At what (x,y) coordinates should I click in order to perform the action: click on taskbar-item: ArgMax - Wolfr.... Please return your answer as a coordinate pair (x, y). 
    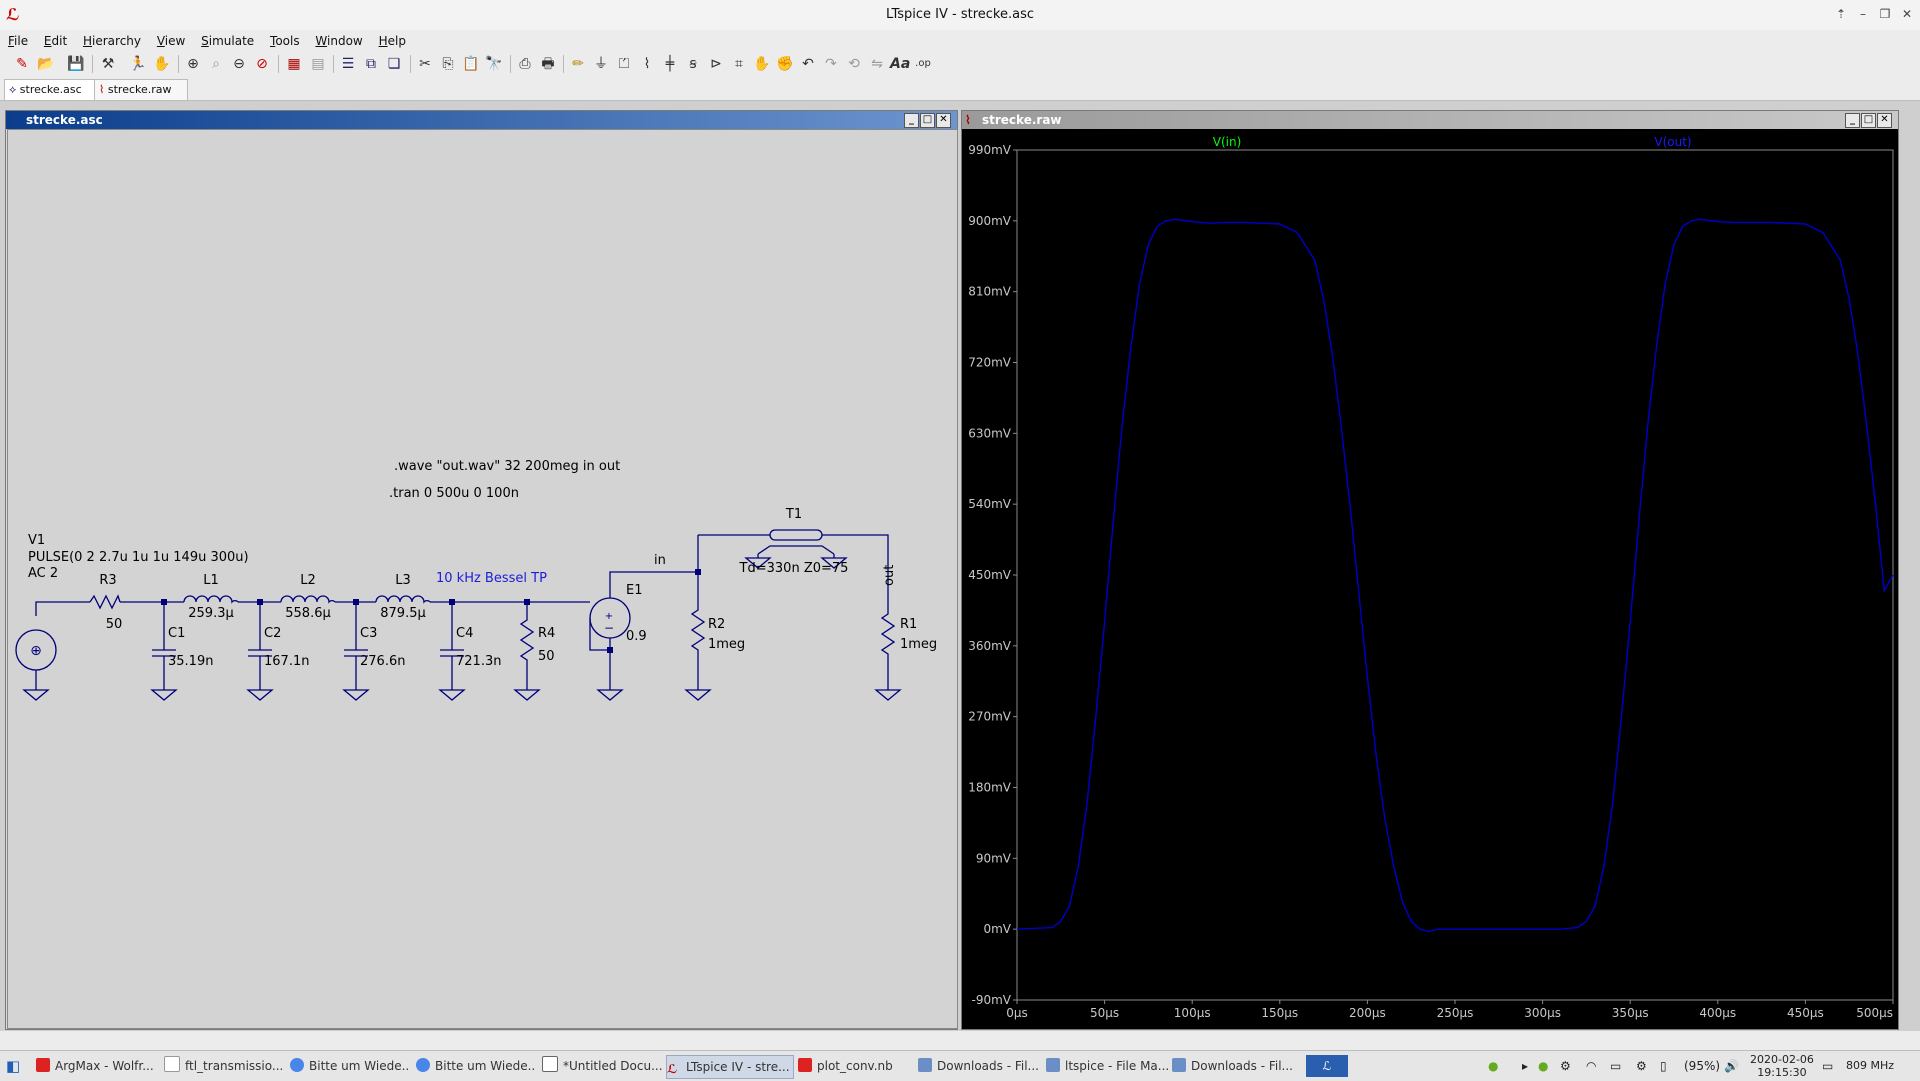
    Looking at the image, I should click on (97, 1066).